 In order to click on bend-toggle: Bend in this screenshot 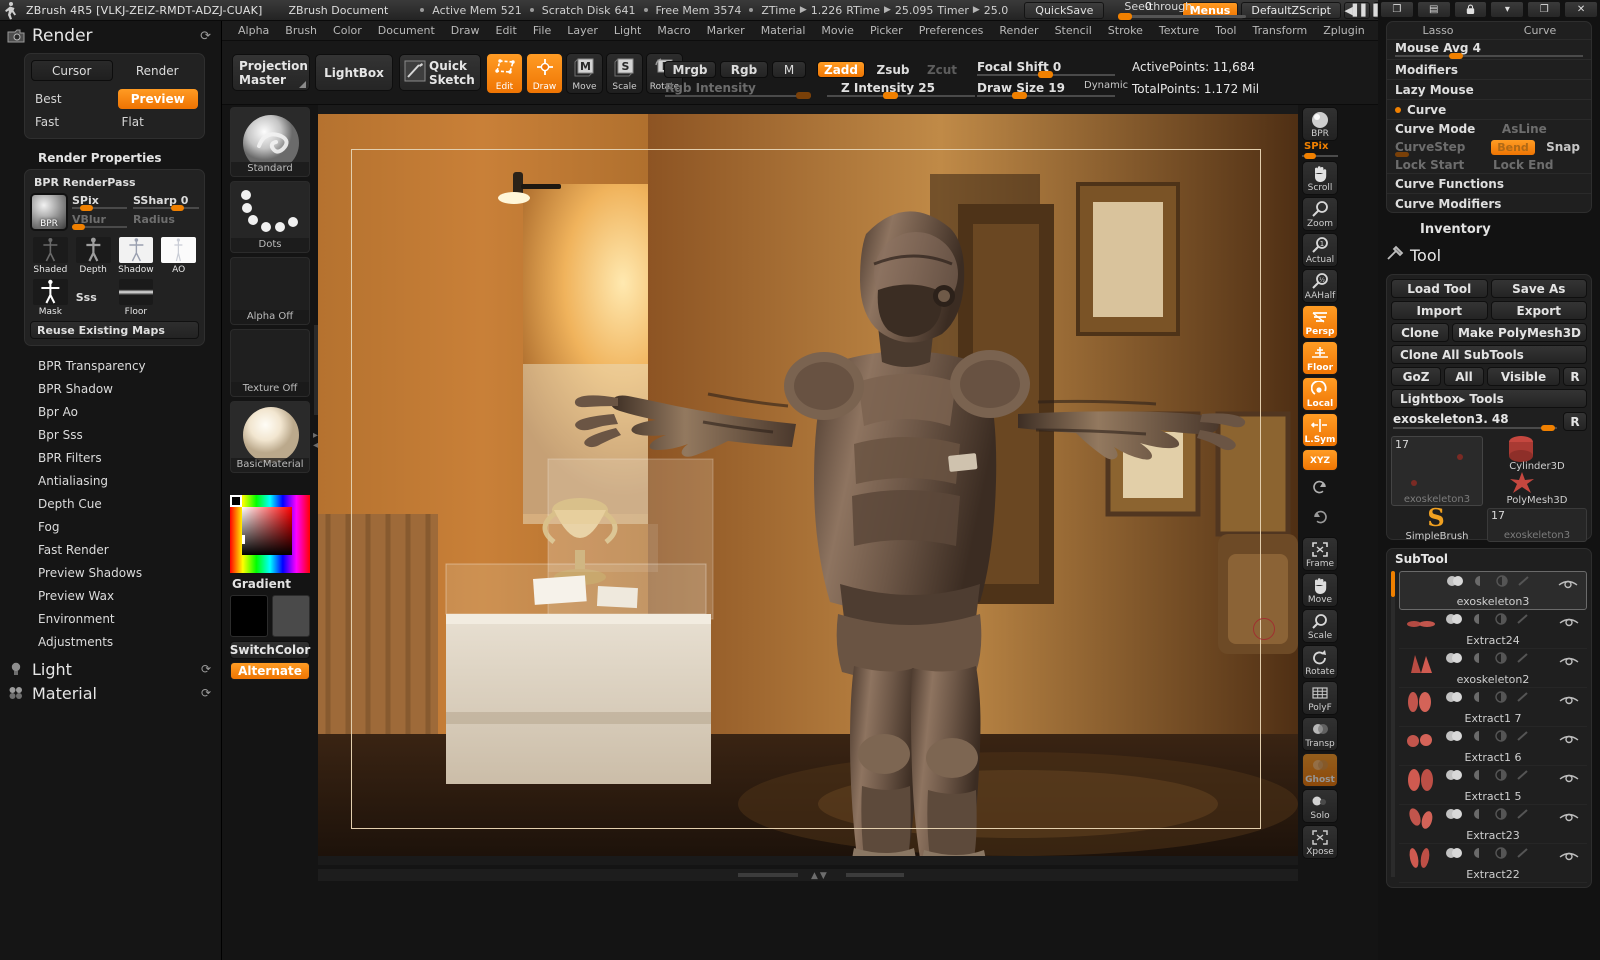, I will do `click(1513, 147)`.